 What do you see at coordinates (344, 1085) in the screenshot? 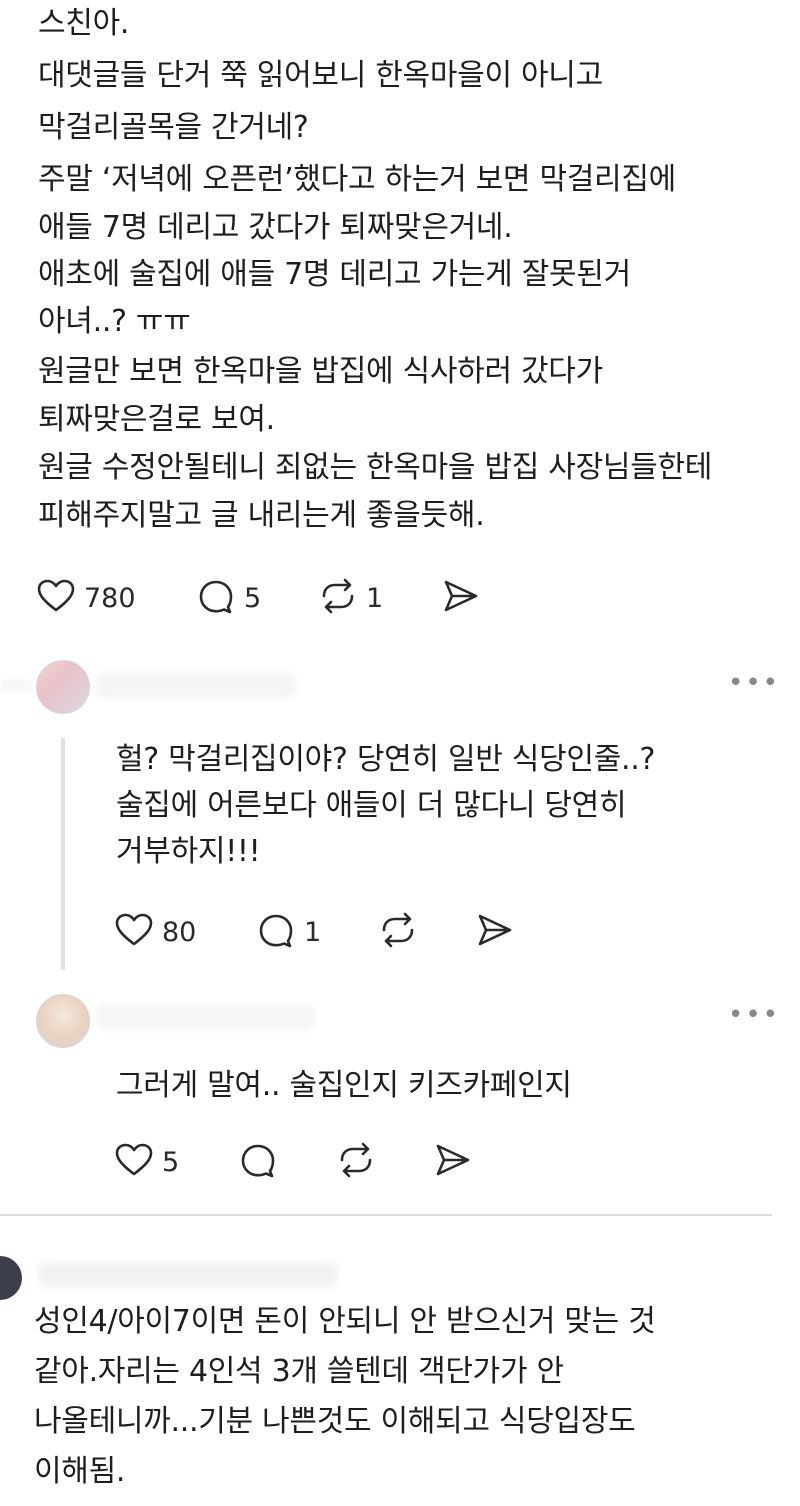
I see `reply-line: 그러게 말여.. 술집인지 키즈카페인지` at bounding box center [344, 1085].